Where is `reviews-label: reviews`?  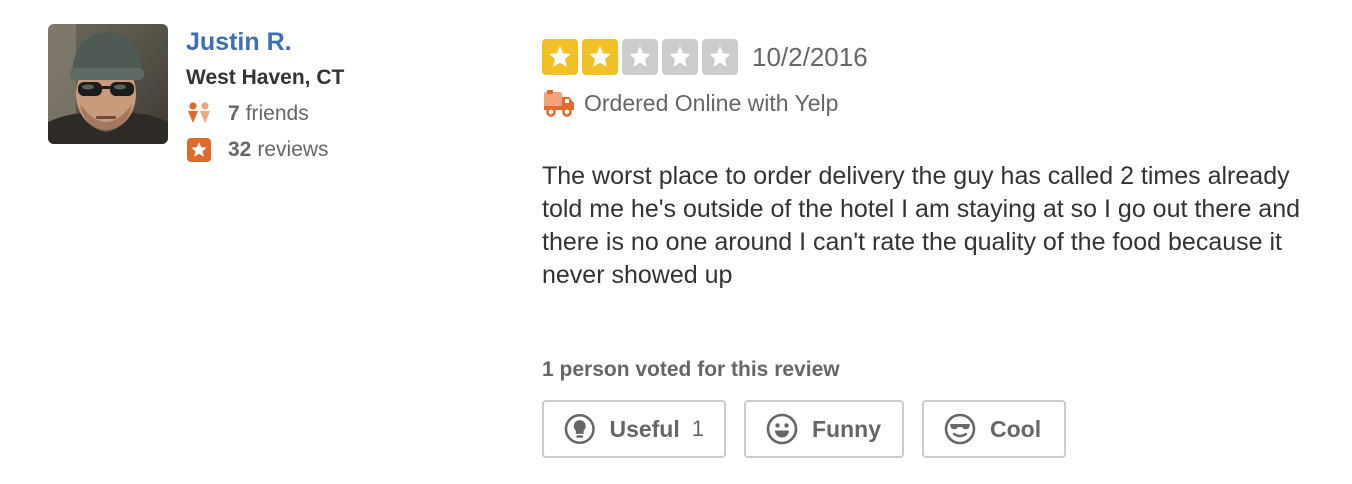 reviews-label: reviews is located at coordinates (293, 149).